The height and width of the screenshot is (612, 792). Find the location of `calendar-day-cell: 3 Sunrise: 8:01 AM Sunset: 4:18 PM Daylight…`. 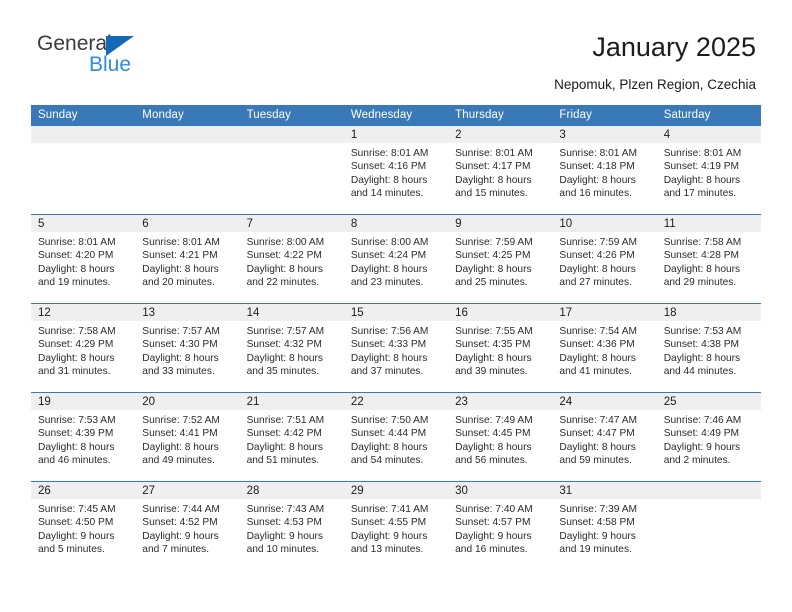

calendar-day-cell: 3 Sunrise: 8:01 AM Sunset: 4:18 PM Daylight… is located at coordinates (604, 170).